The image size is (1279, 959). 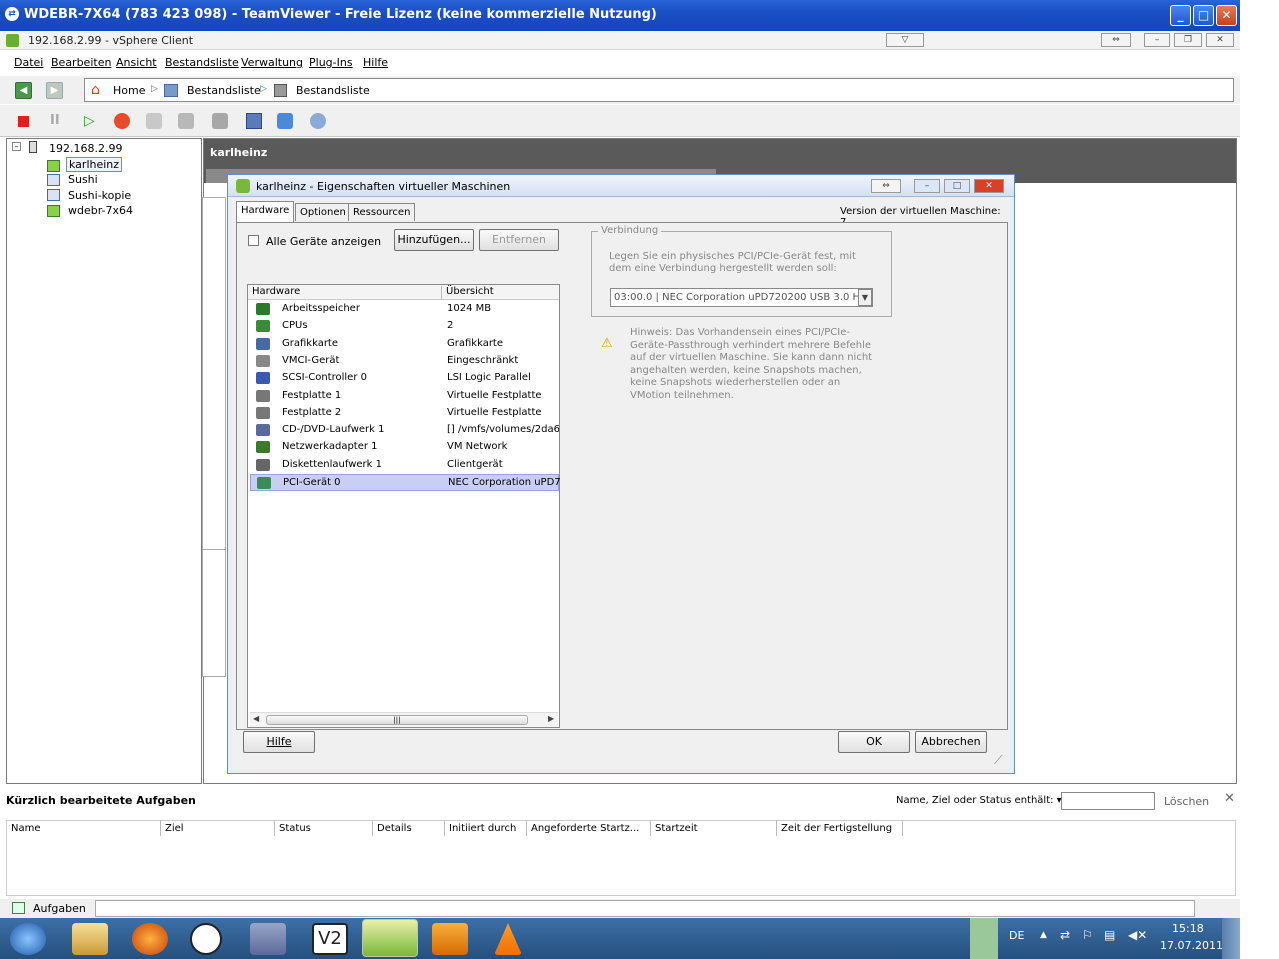 I want to click on resize-grip-icon: ⟋, so click(x=998, y=760).